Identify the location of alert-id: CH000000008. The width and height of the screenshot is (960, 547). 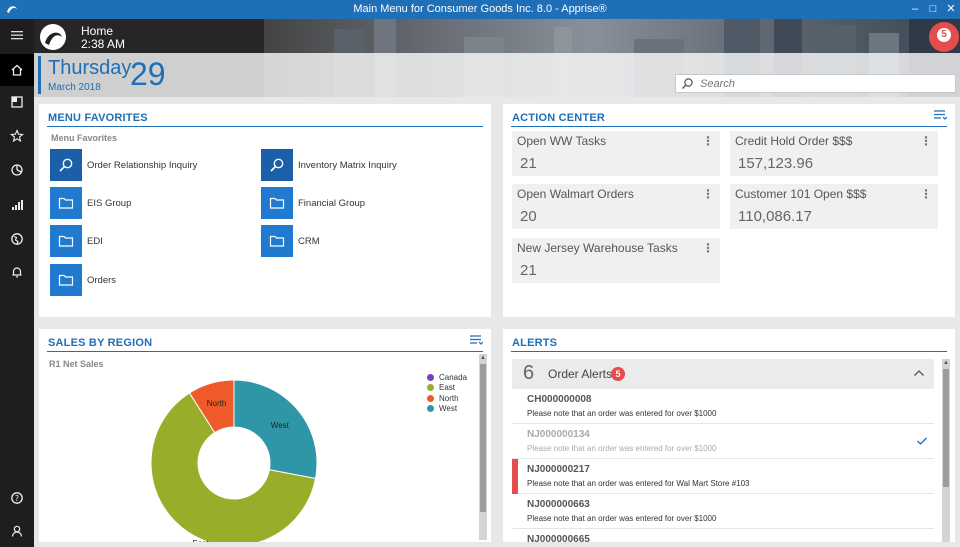
(559, 399).